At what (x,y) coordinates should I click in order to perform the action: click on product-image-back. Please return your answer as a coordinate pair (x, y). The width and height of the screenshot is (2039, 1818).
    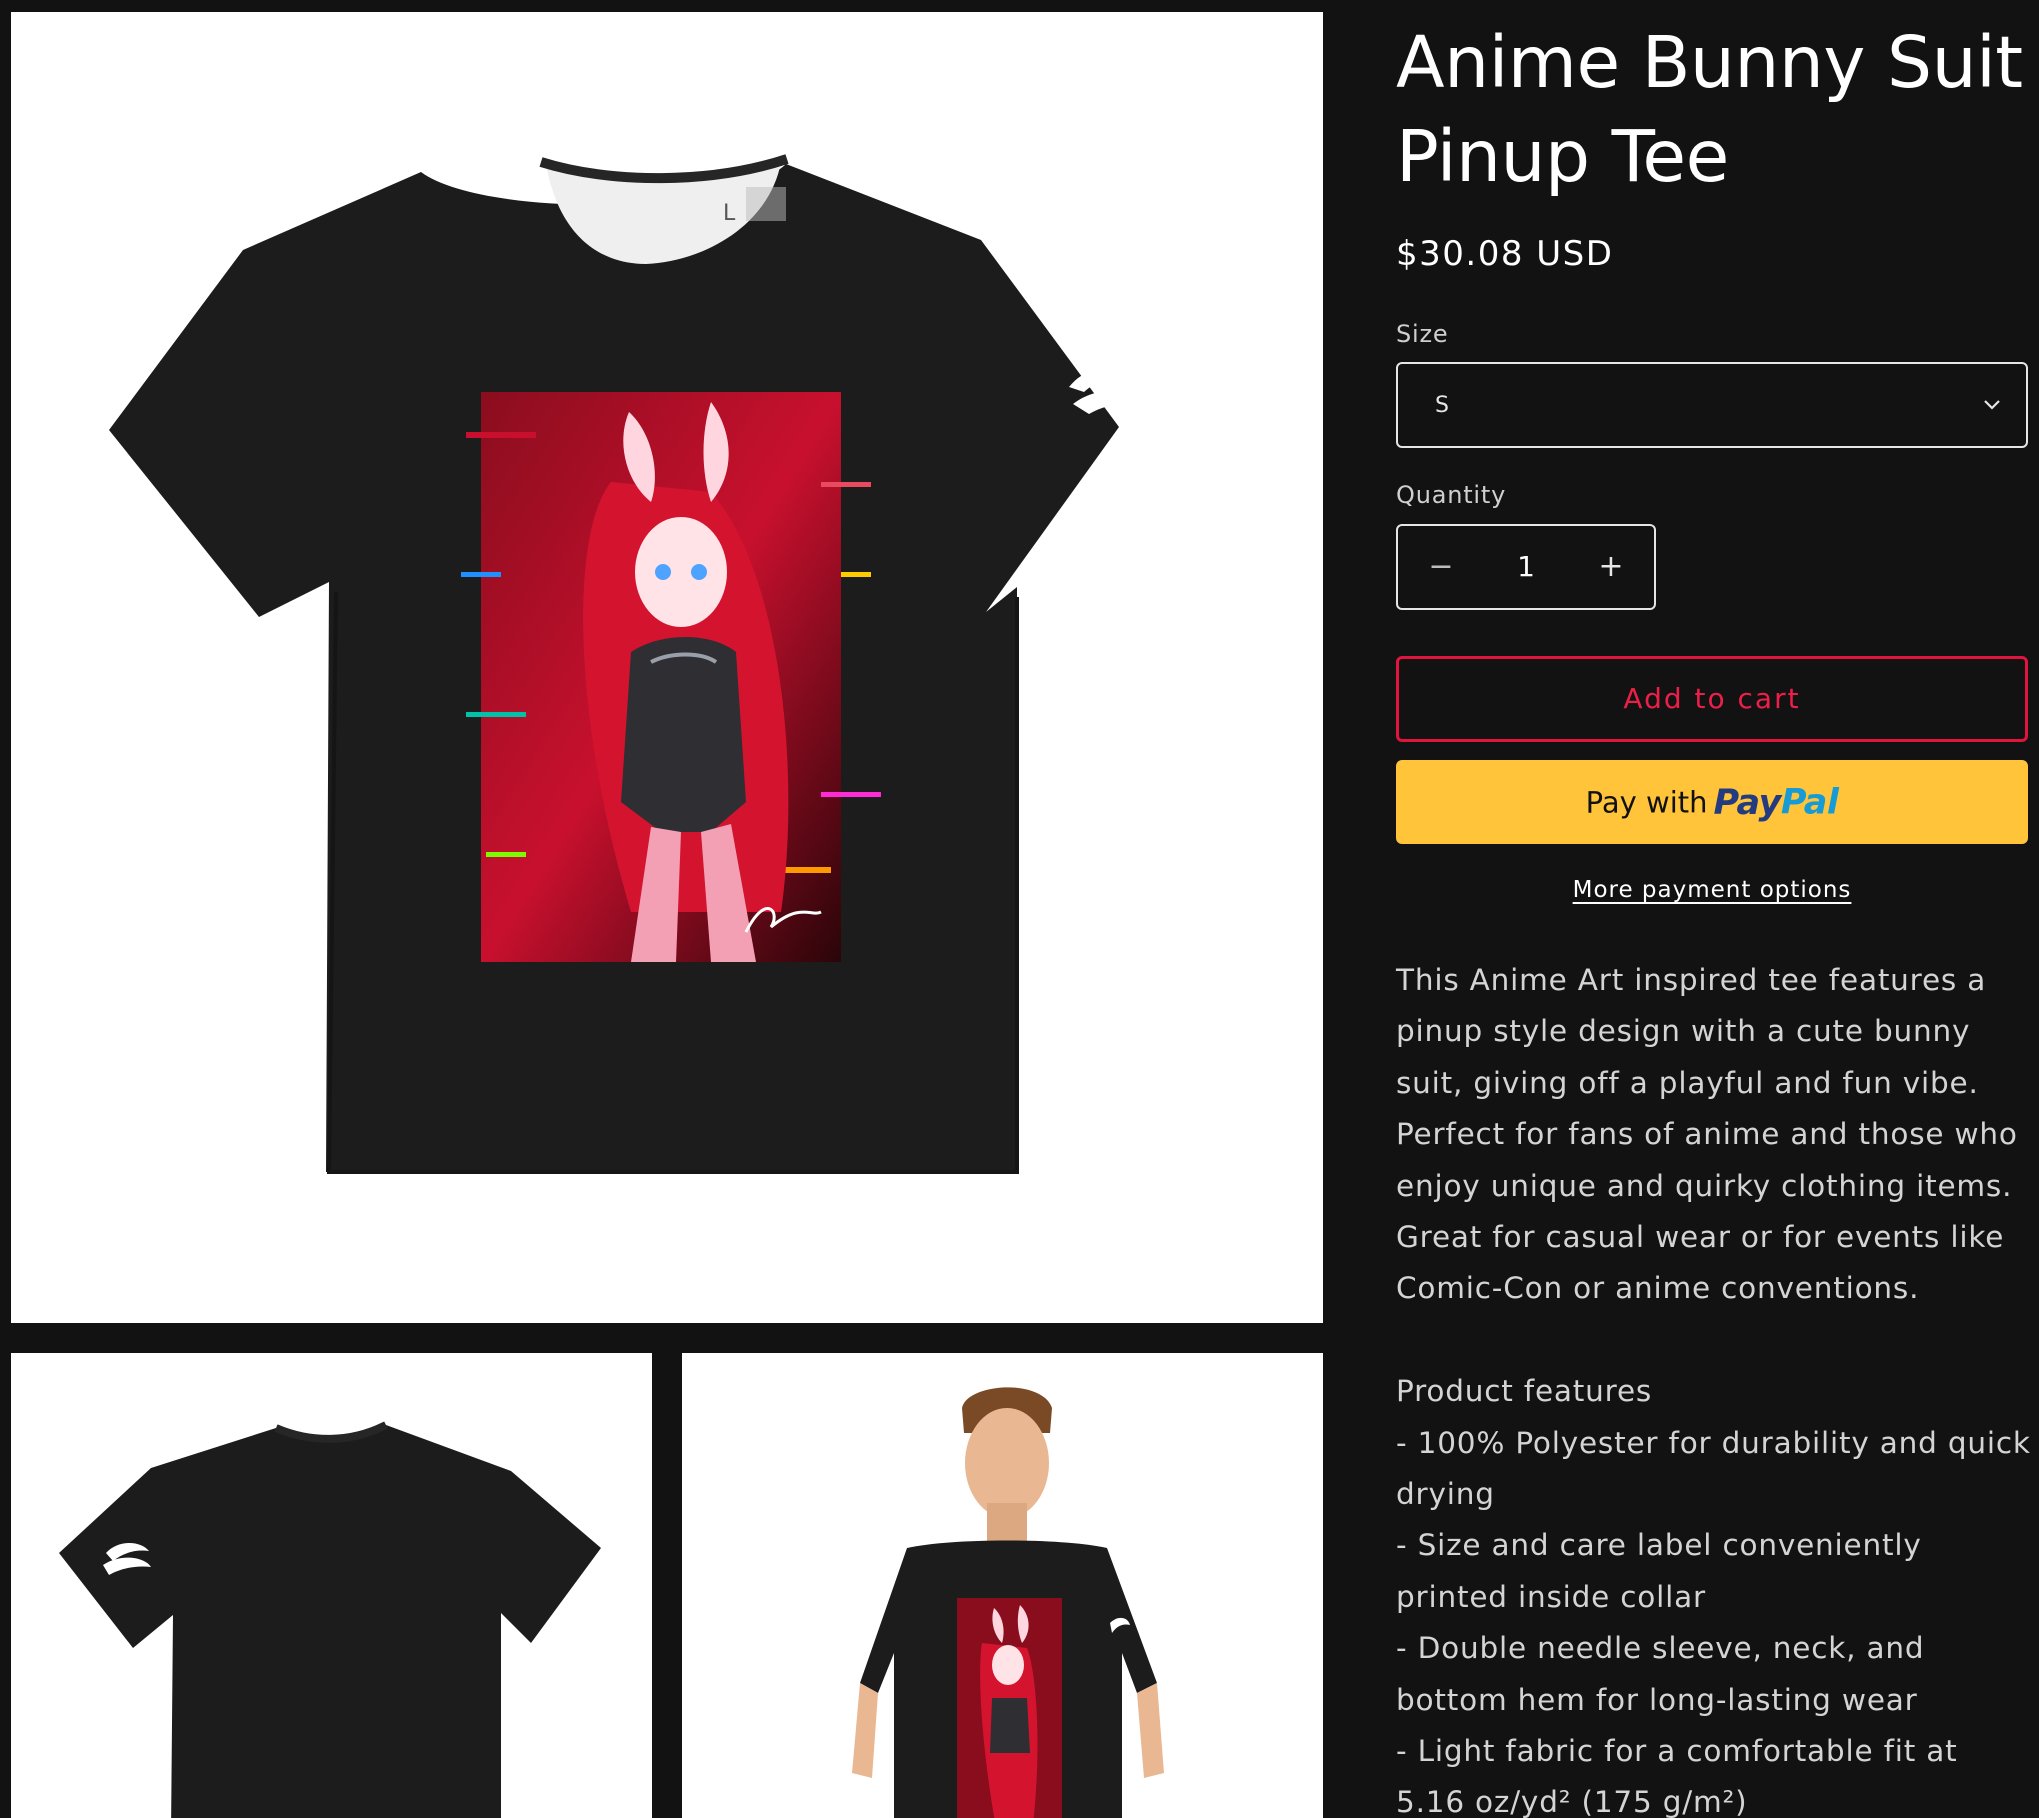
    Looking at the image, I should click on (331, 1585).